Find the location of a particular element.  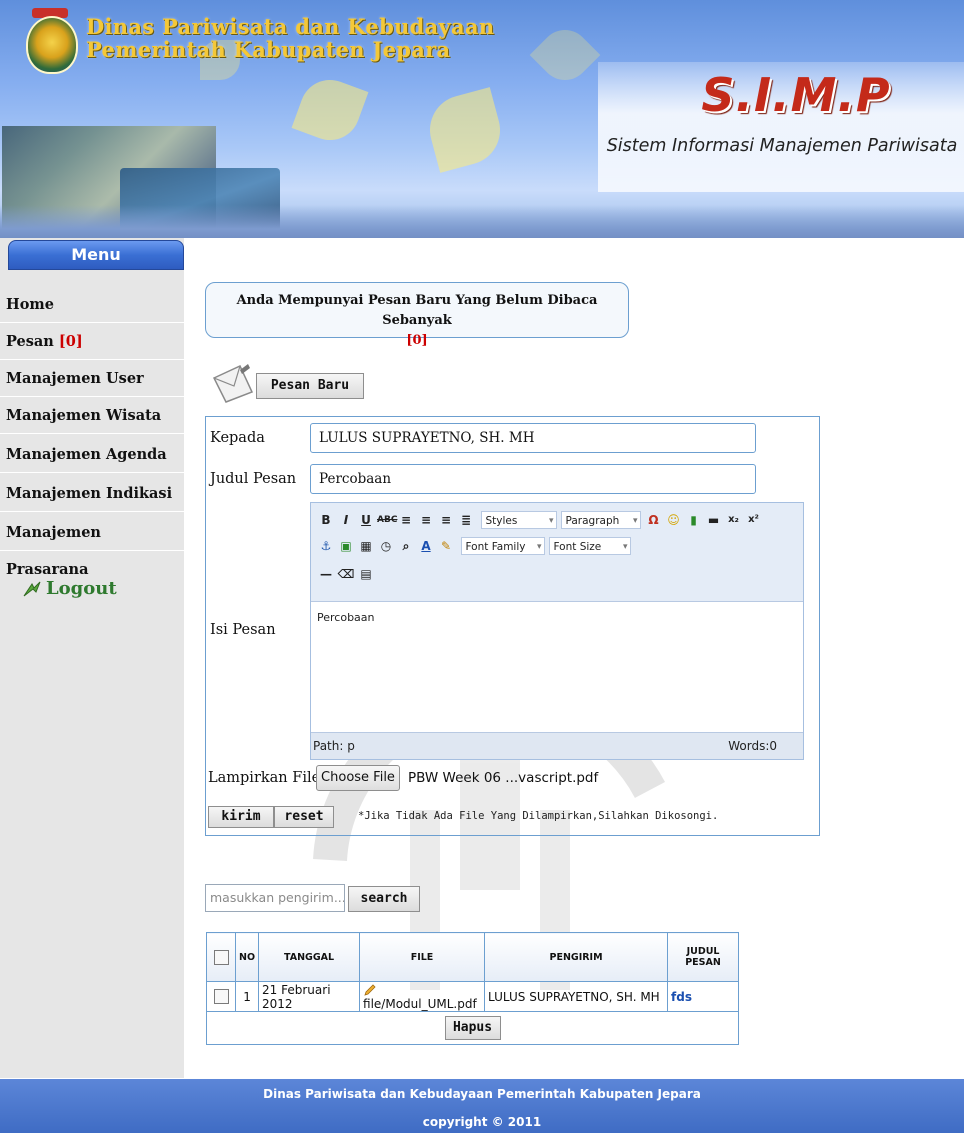

header-wave is located at coordinates (482, 221).